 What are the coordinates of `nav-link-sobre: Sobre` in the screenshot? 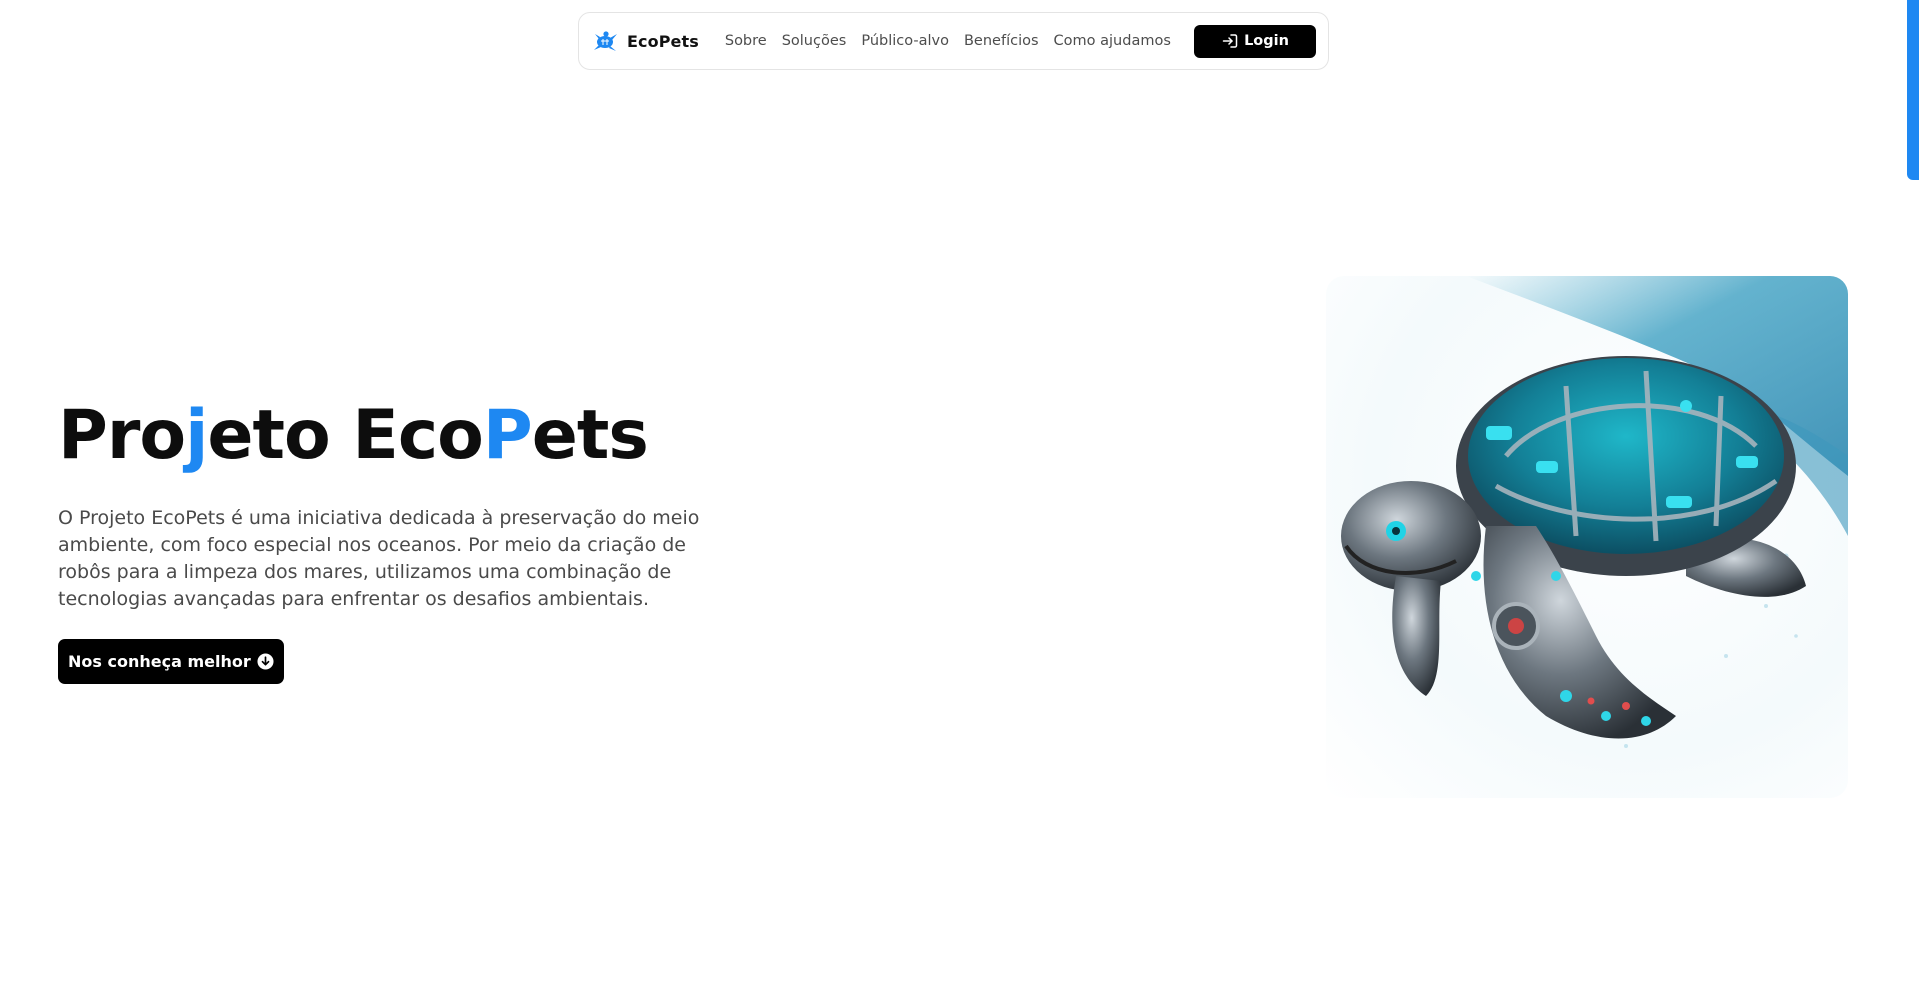 It's located at (746, 41).